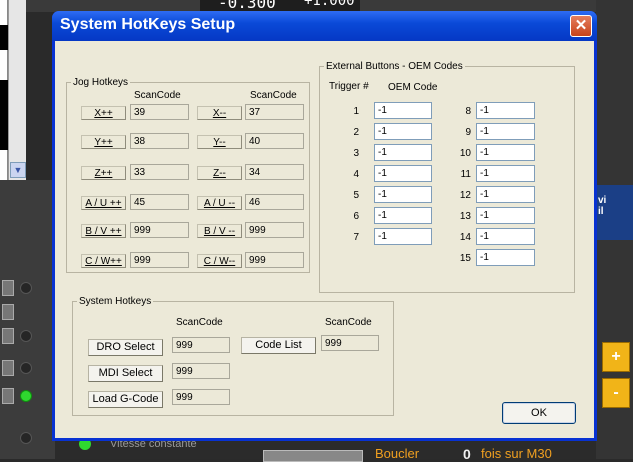  Describe the element at coordinates (219, 173) in the screenshot. I see `jog-button: Z--` at that location.